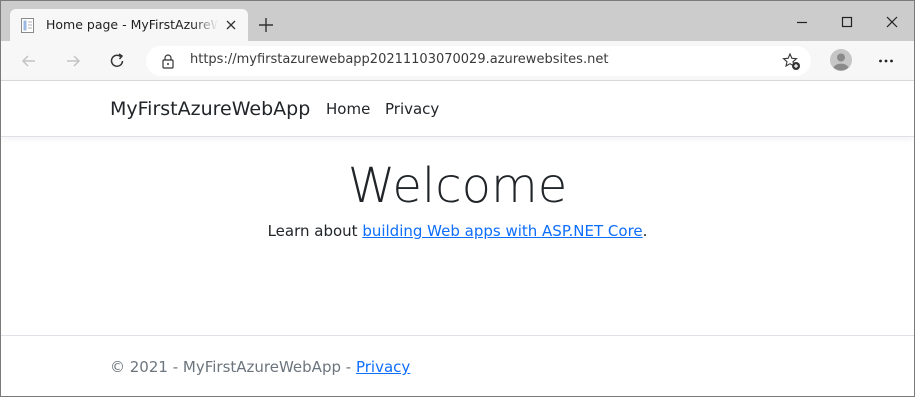 Image resolution: width=915 pixels, height=397 pixels. I want to click on site-navbar: MyFirstAzureWebApp Home Privacy, so click(457, 109).